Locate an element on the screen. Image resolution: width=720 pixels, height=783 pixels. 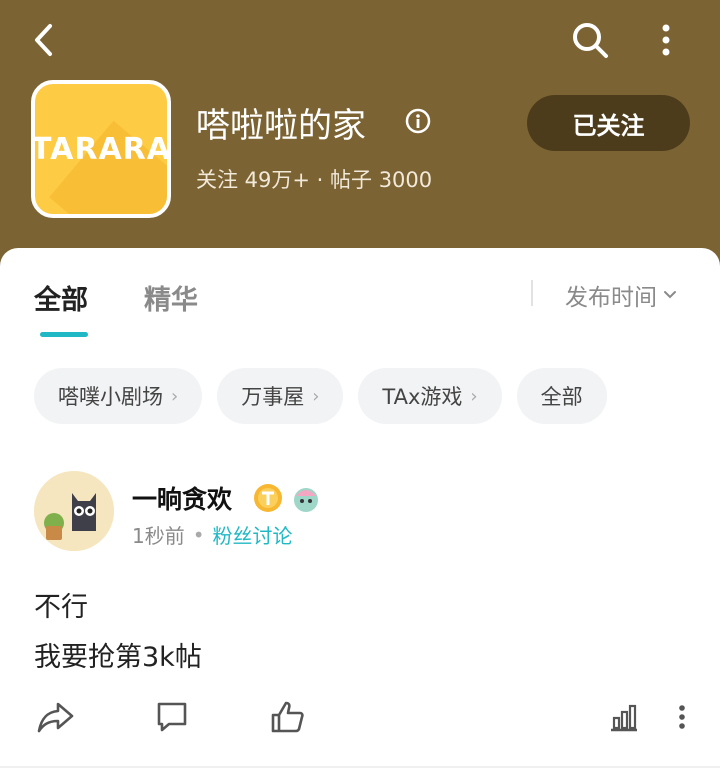
username: 一晌贪欢 is located at coordinates (182, 498).